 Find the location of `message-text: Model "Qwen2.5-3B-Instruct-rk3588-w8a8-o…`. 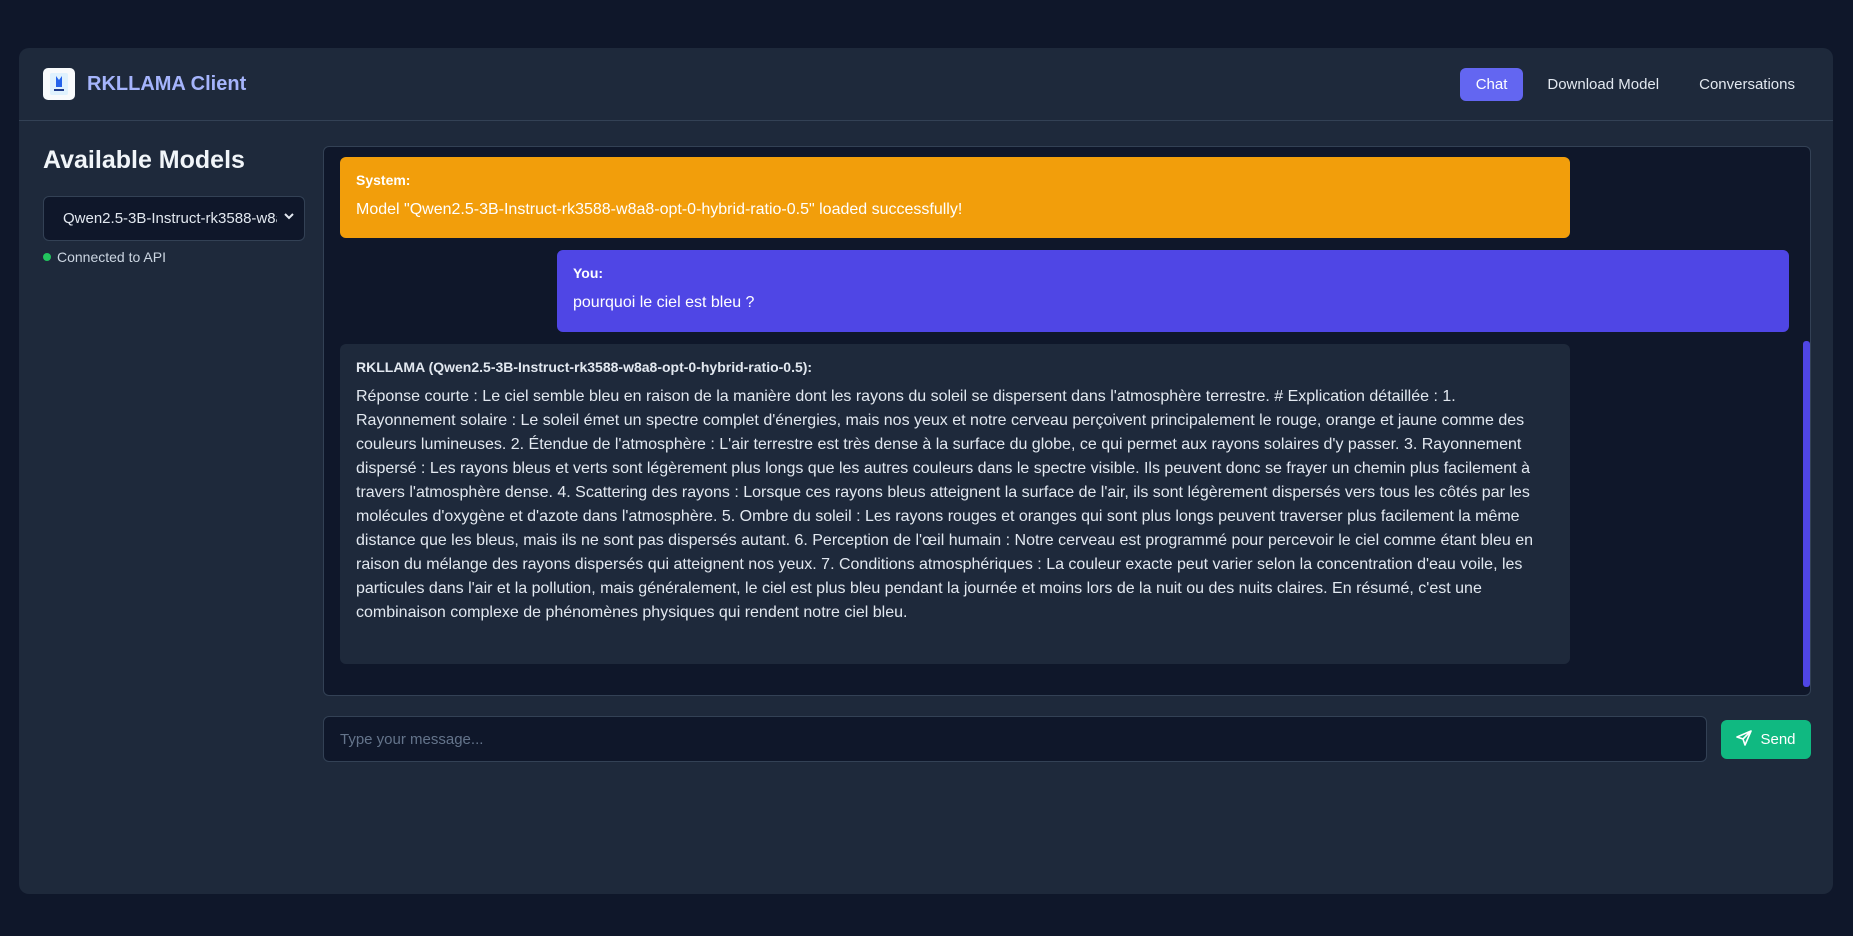

message-text: Model "Qwen2.5-3B-Instruct-rk3588-w8a8-o… is located at coordinates (659, 209).